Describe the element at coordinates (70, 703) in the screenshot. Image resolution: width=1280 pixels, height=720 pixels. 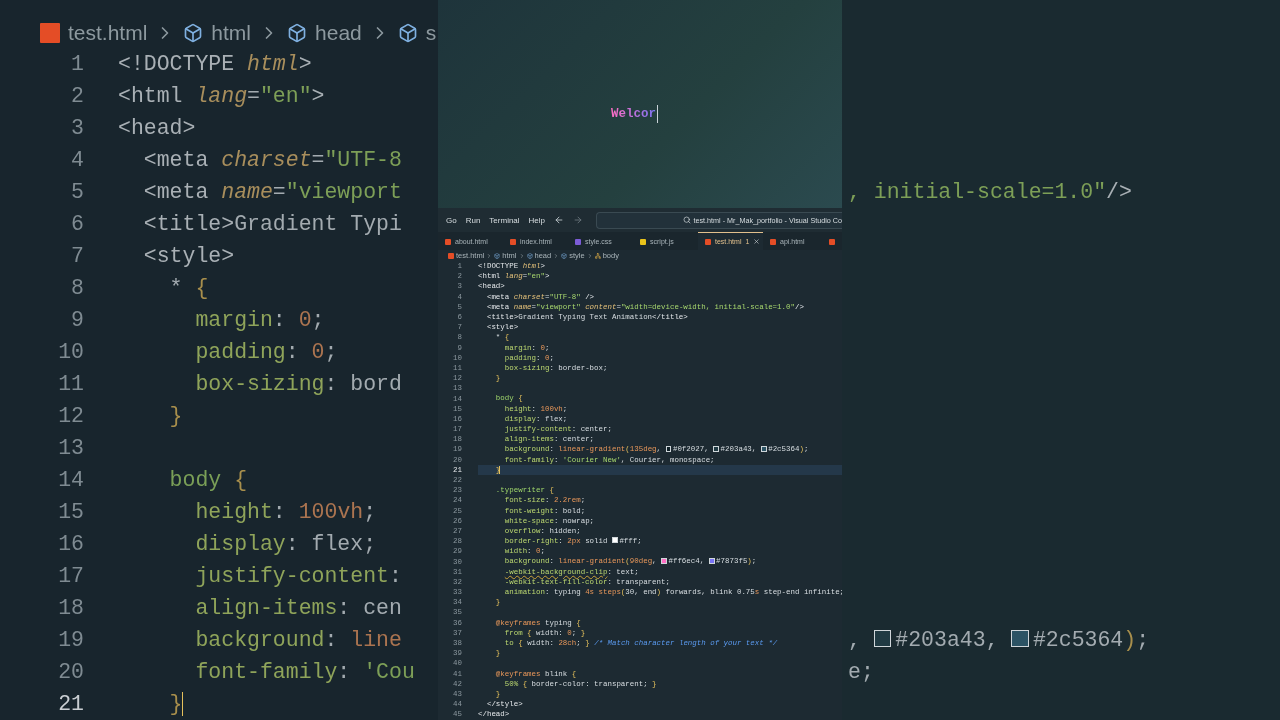
I see `line-number: 21` at that location.